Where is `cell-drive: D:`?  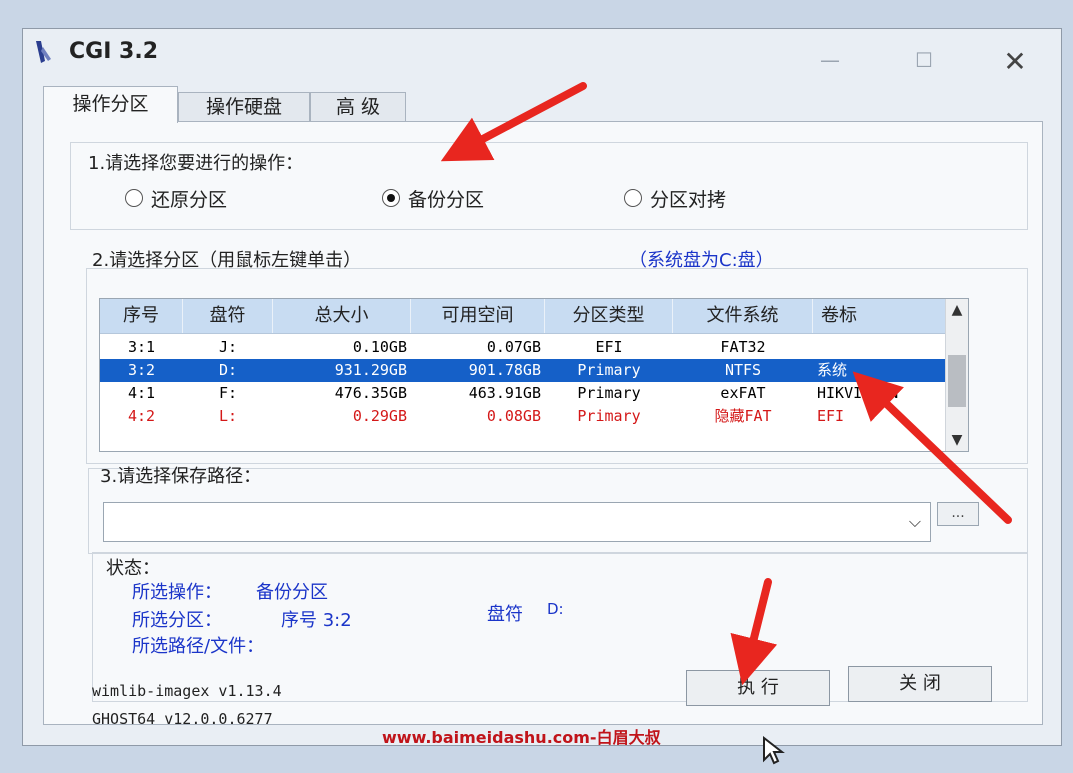
cell-drive: D: is located at coordinates (228, 370).